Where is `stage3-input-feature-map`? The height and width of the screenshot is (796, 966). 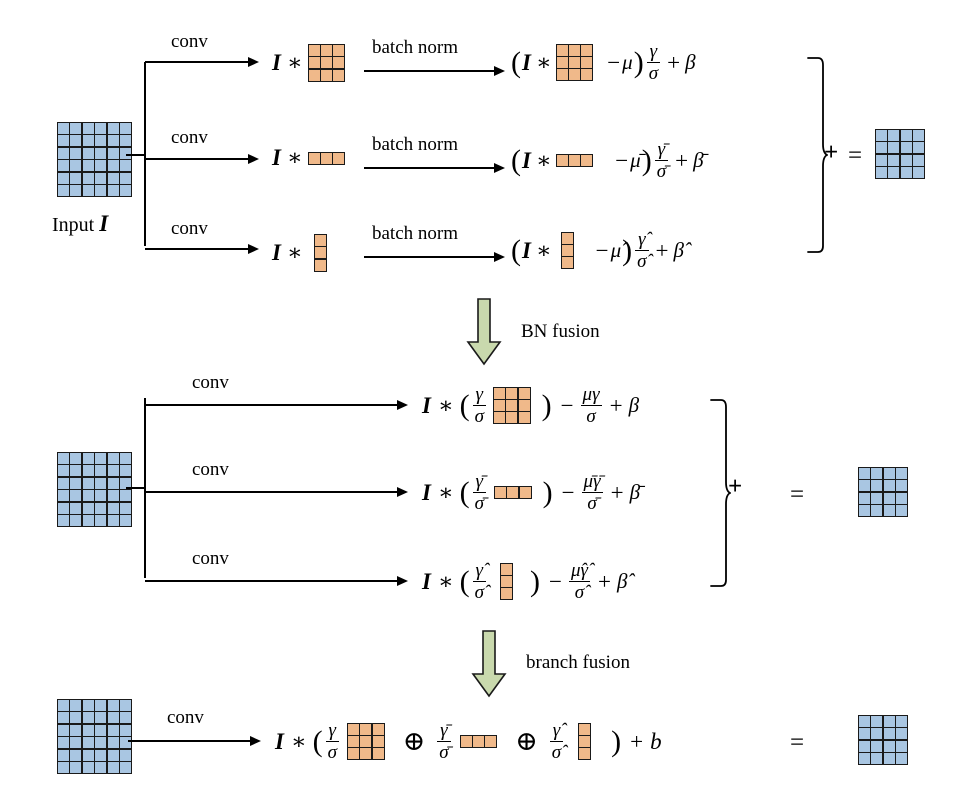
stage3-input-feature-map is located at coordinates (94, 736).